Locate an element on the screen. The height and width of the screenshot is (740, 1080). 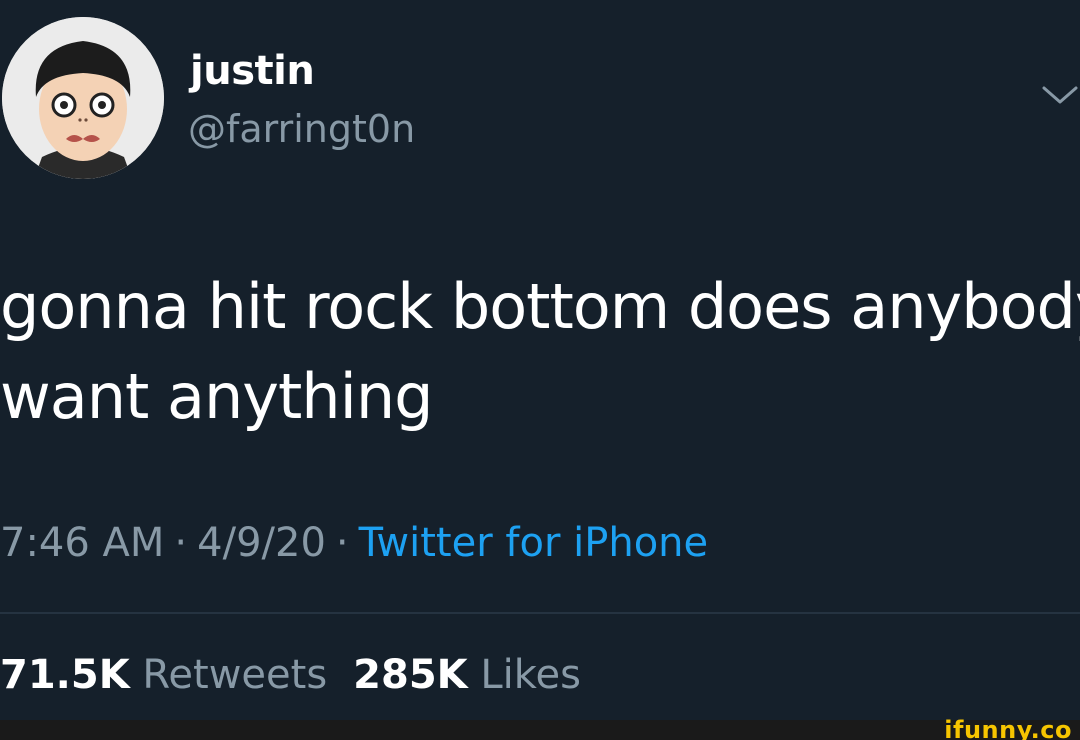
ifunny-watermark: ifunny.co is located at coordinates (1008, 728).